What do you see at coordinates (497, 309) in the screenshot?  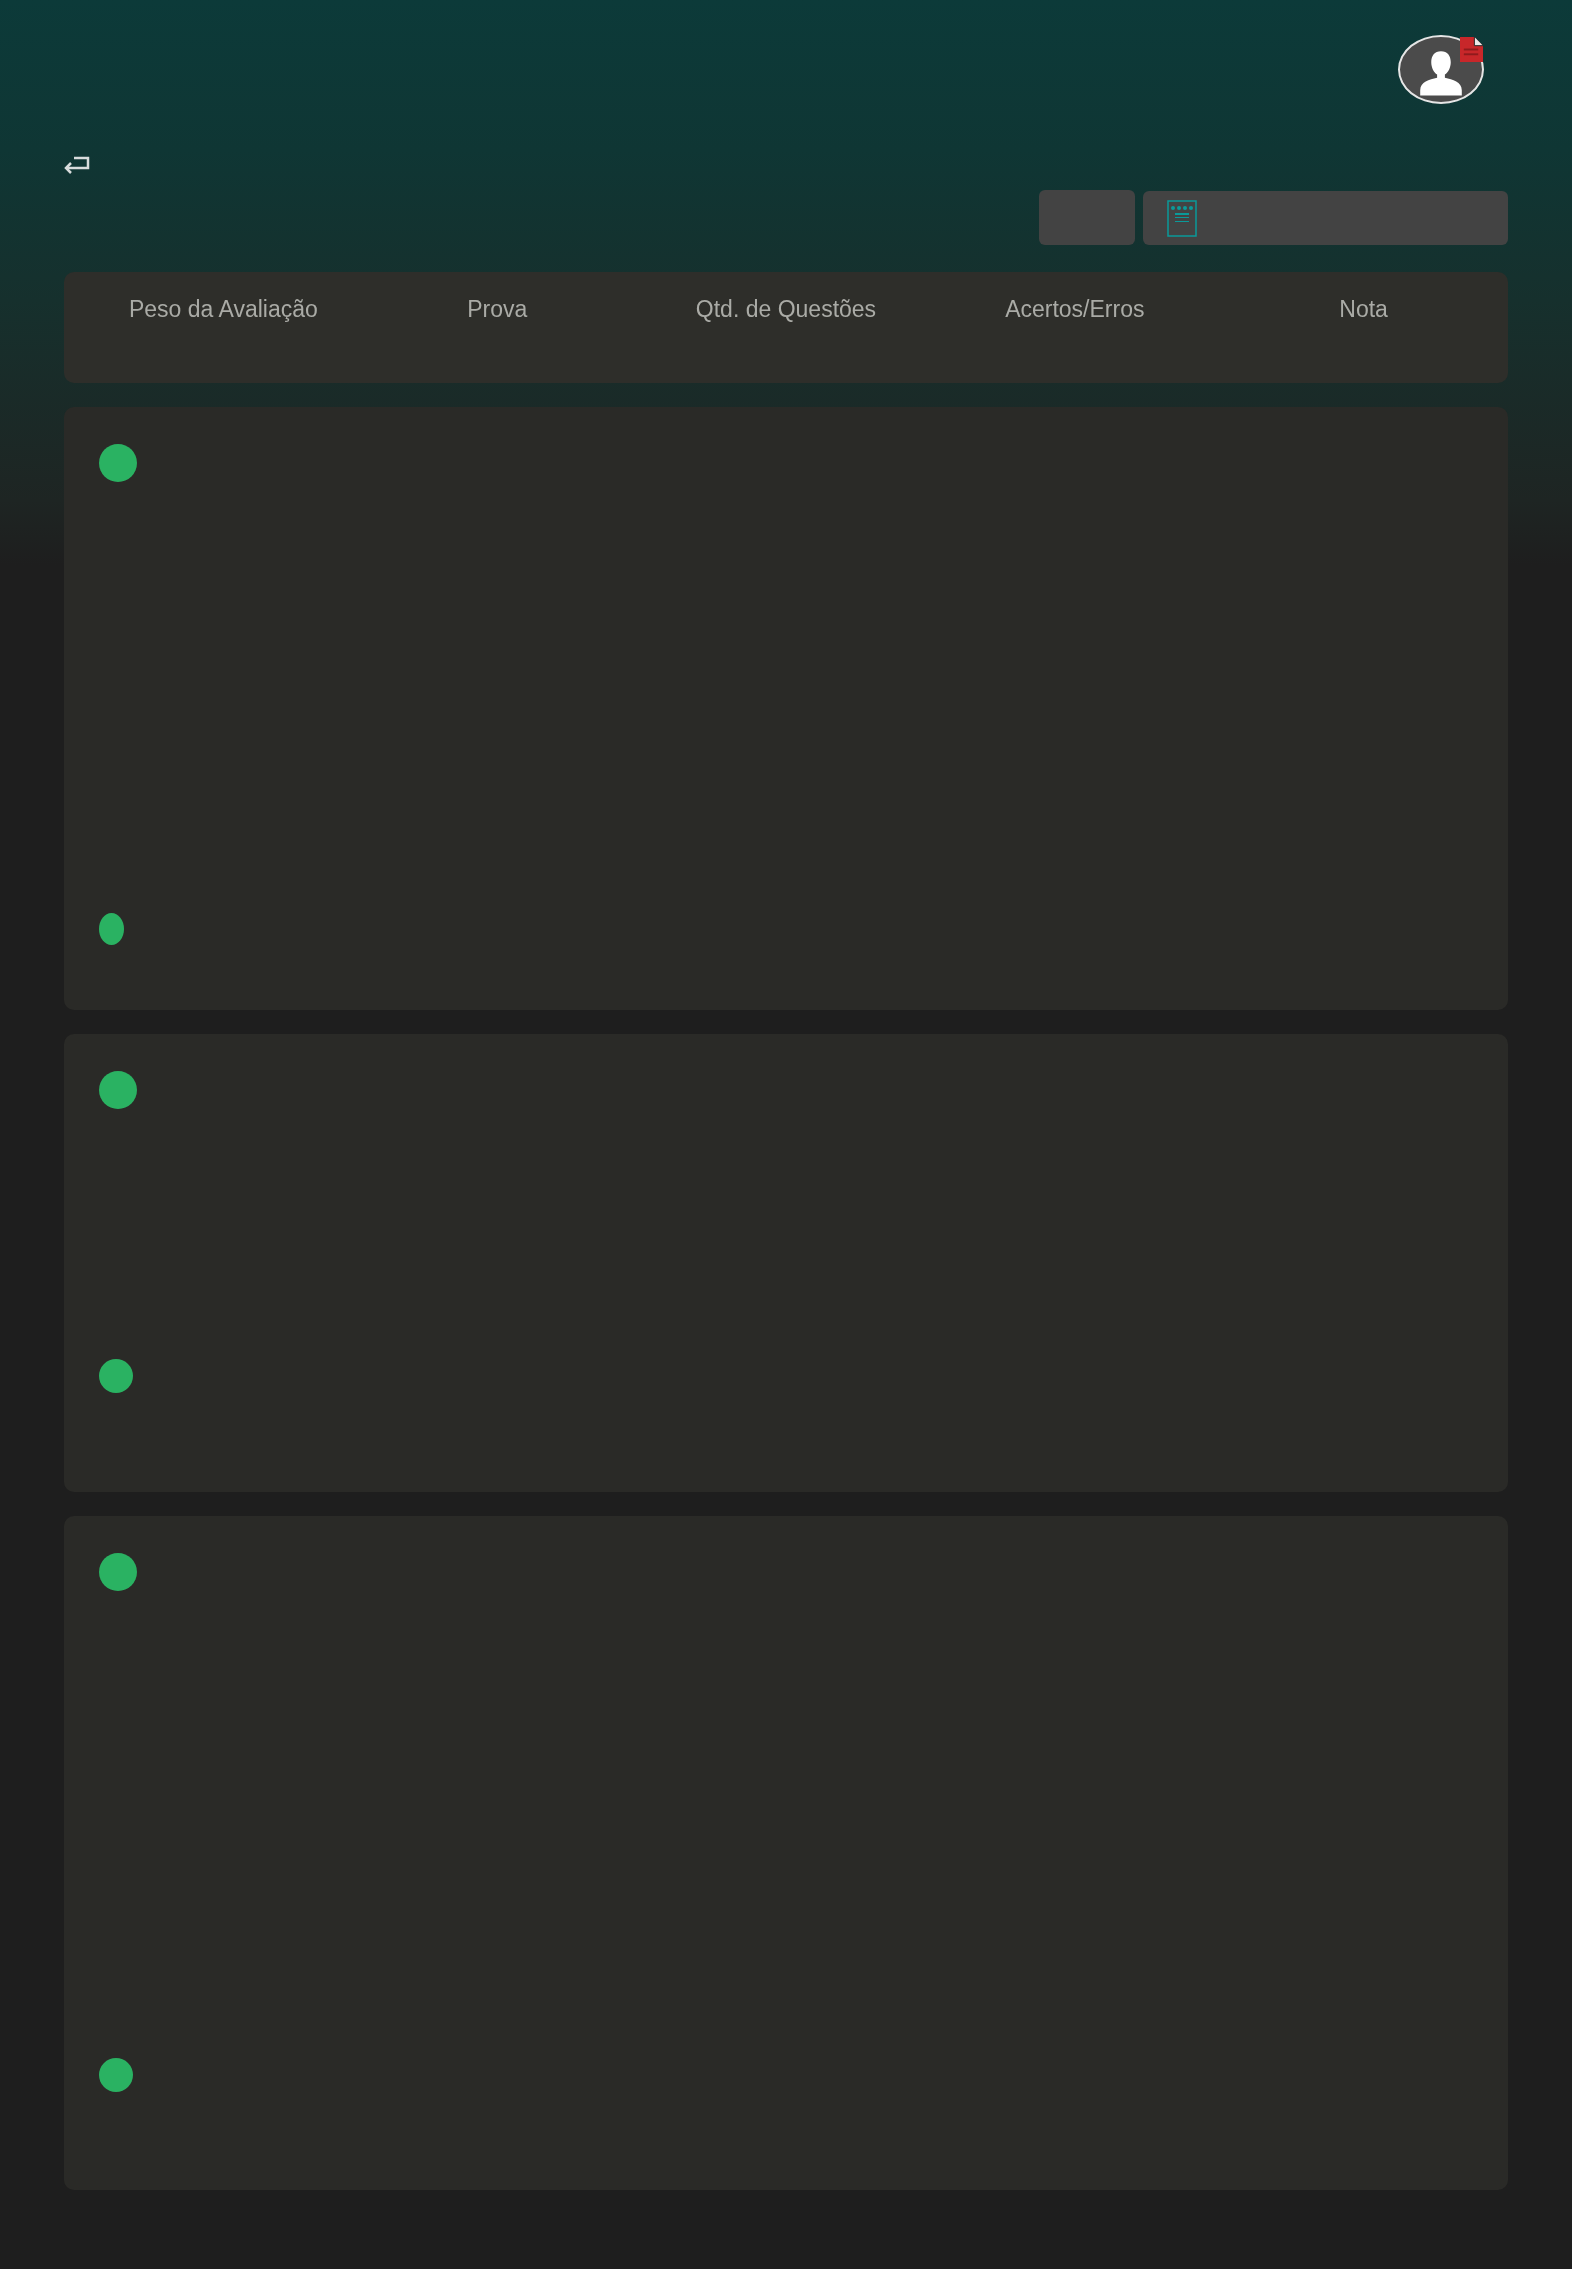 I see `column-header: Prova` at bounding box center [497, 309].